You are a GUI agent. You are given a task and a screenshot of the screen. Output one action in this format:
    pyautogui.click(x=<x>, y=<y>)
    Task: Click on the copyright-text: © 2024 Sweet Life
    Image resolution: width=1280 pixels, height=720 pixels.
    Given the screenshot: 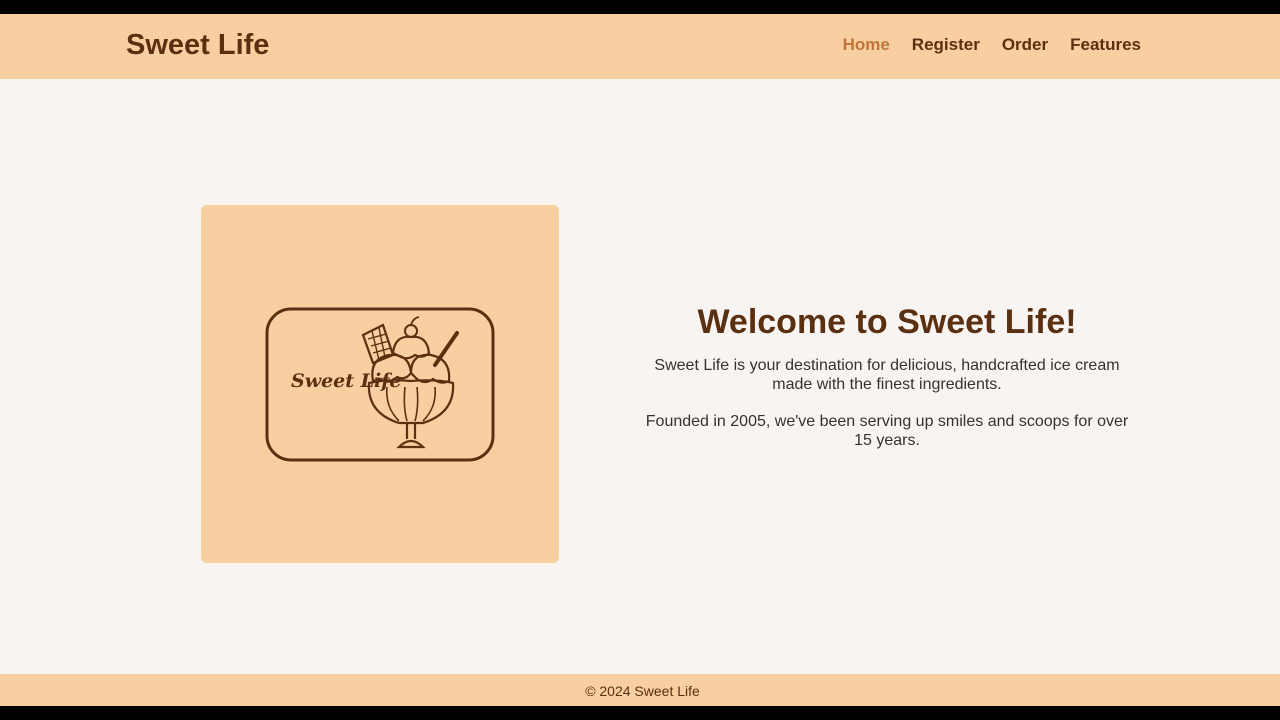 What is the action you would take?
    pyautogui.click(x=642, y=691)
    